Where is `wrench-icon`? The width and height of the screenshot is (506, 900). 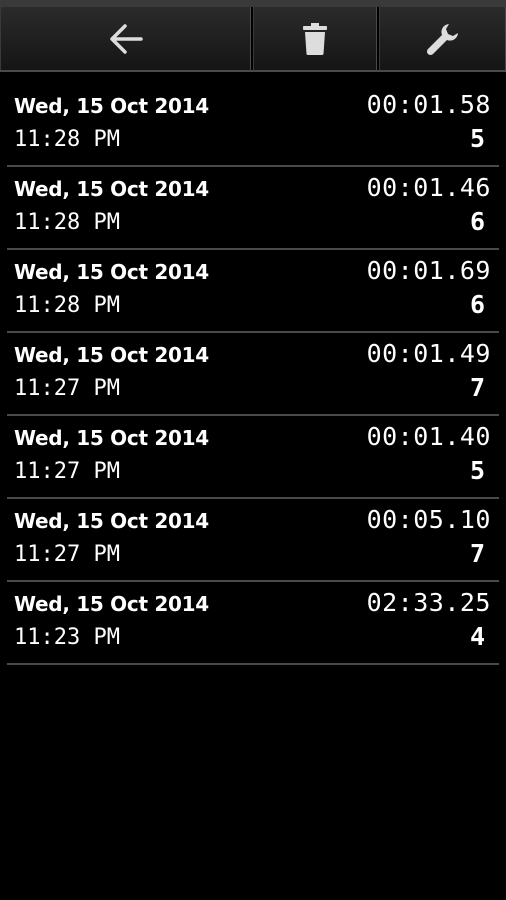
wrench-icon is located at coordinates (443, 39).